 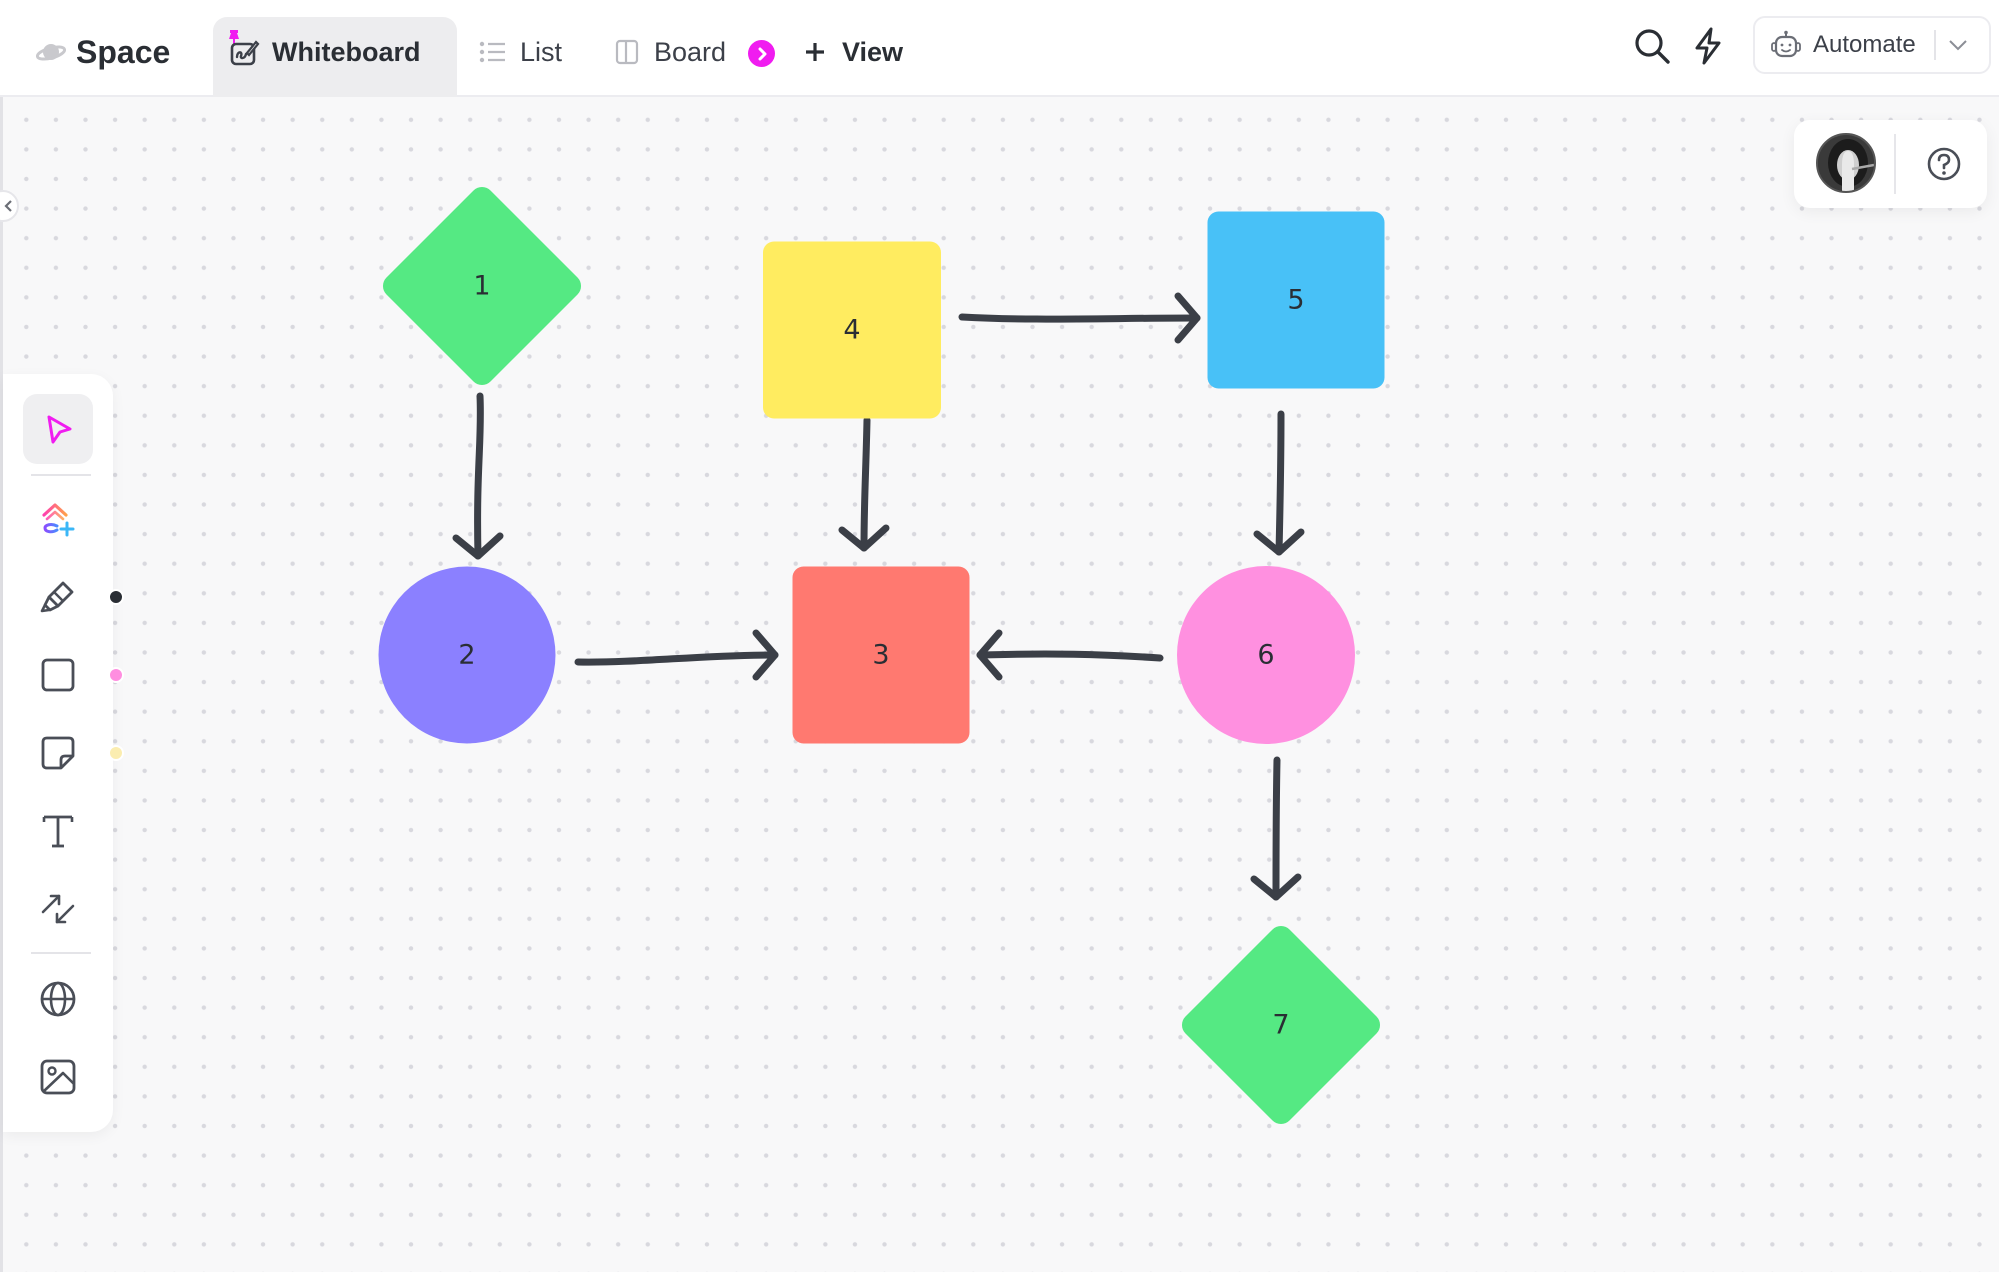 I want to click on space-breadcrumb: Space, so click(x=103, y=52).